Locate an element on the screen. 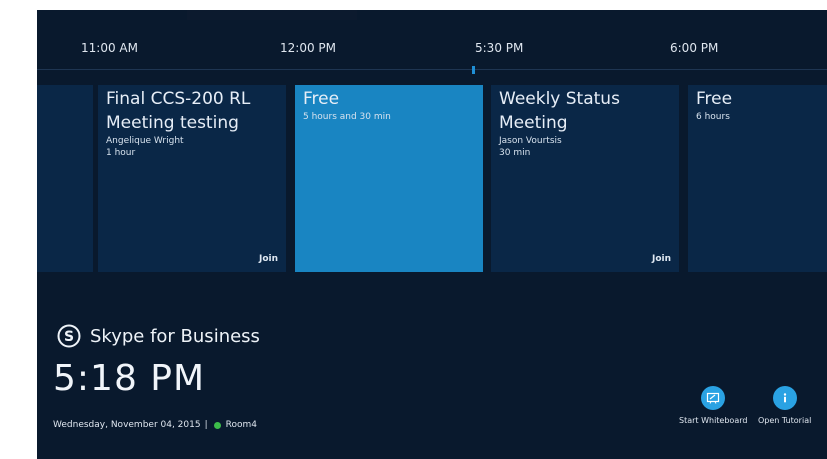 Image resolution: width=827 pixels, height=459 pixels. svg-text: S is located at coordinates (69, 337).